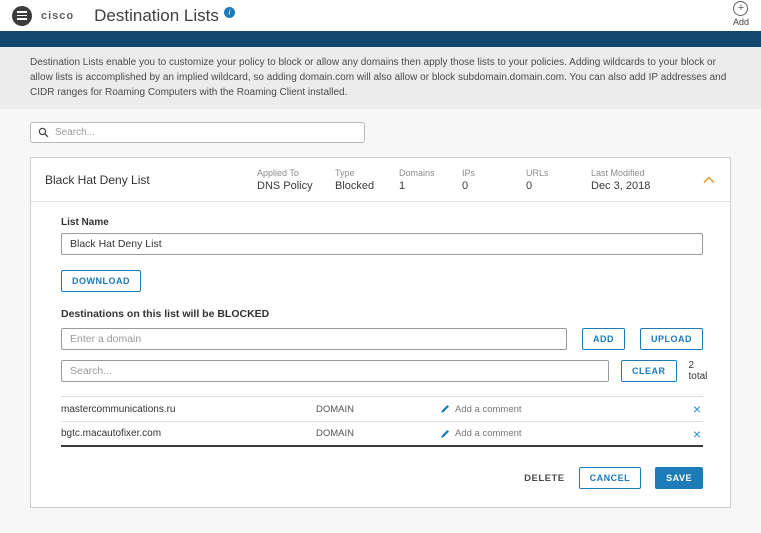 This screenshot has height=533, width=761. I want to click on destination-cell: bgtc.macautofixer.com, so click(111, 433).